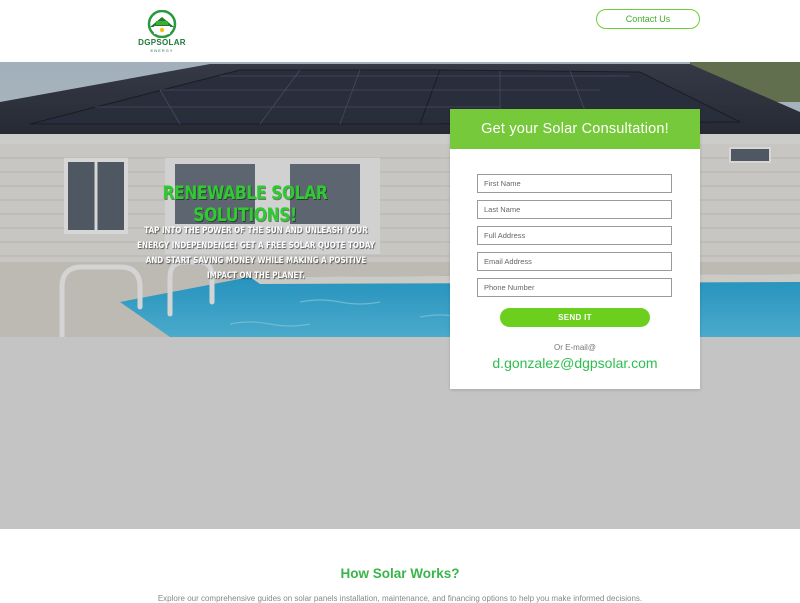 Image resolution: width=800 pixels, height=603 pixels. Describe the element at coordinates (400, 573) in the screenshot. I see `how-solar-works-heading: How Solar Works?` at that location.